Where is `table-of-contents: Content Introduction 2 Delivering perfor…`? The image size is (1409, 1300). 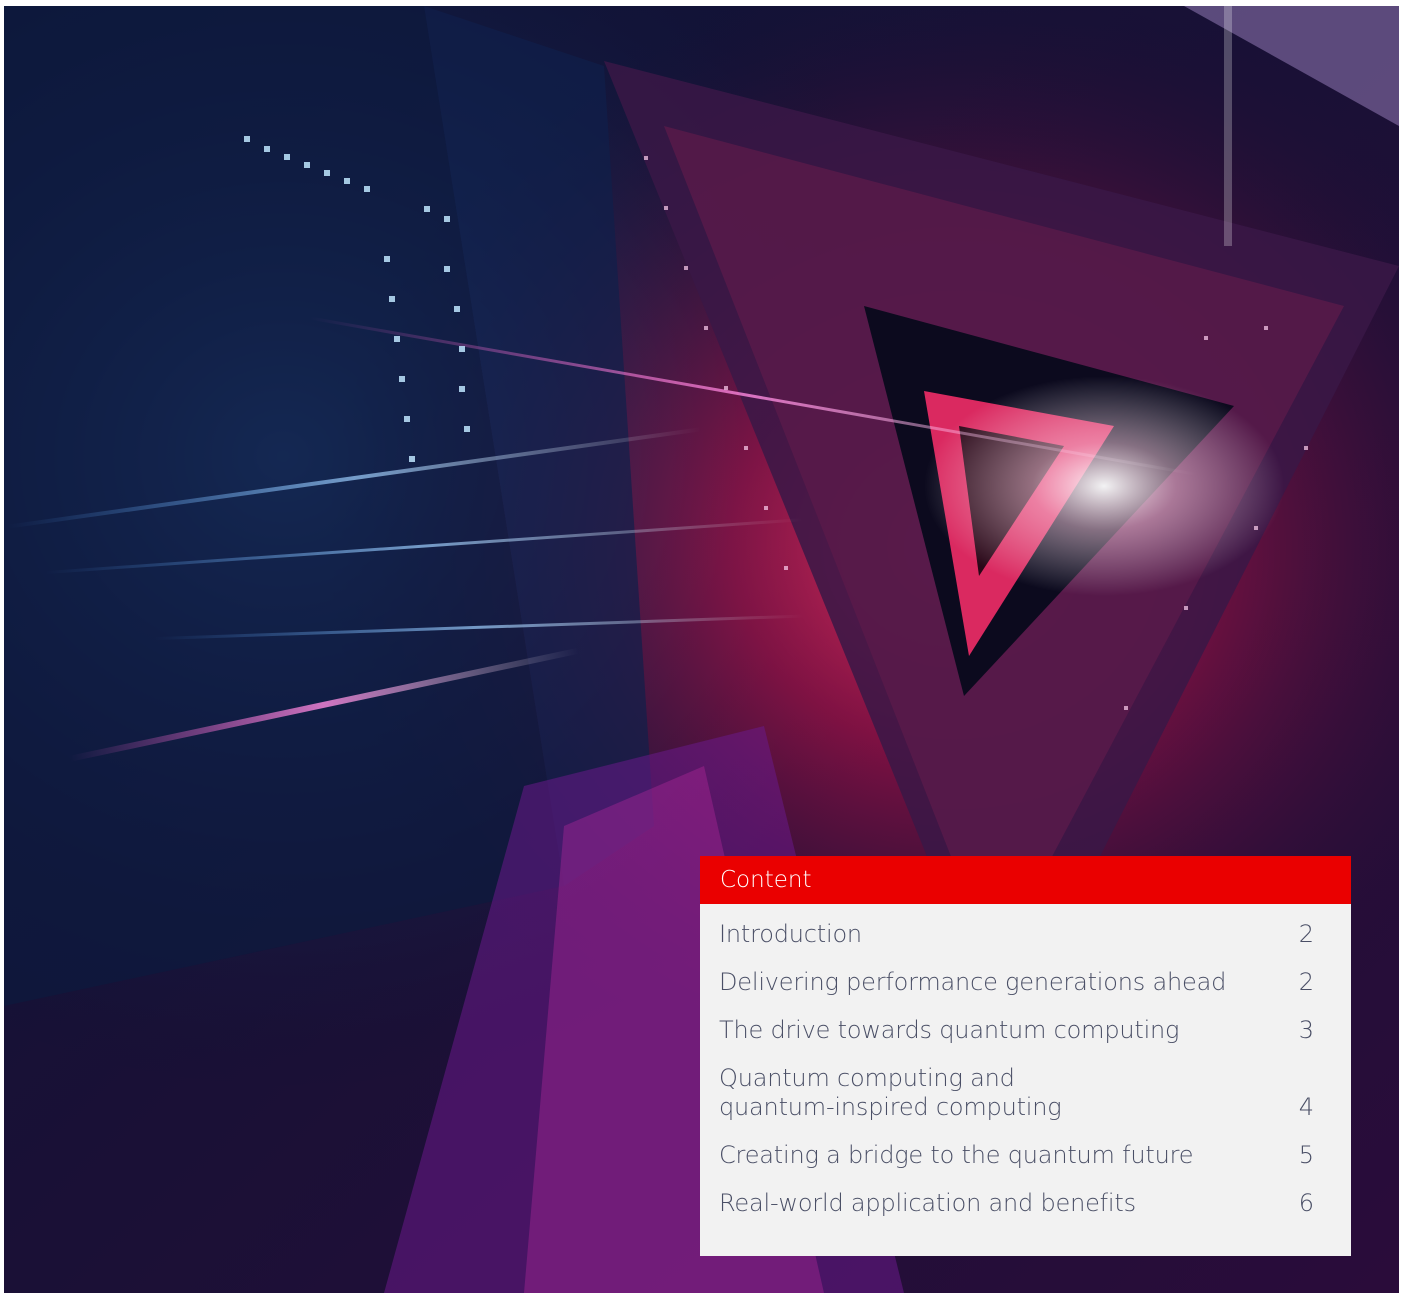 table-of-contents: Content Introduction 2 Delivering perfor… is located at coordinates (1025, 1056).